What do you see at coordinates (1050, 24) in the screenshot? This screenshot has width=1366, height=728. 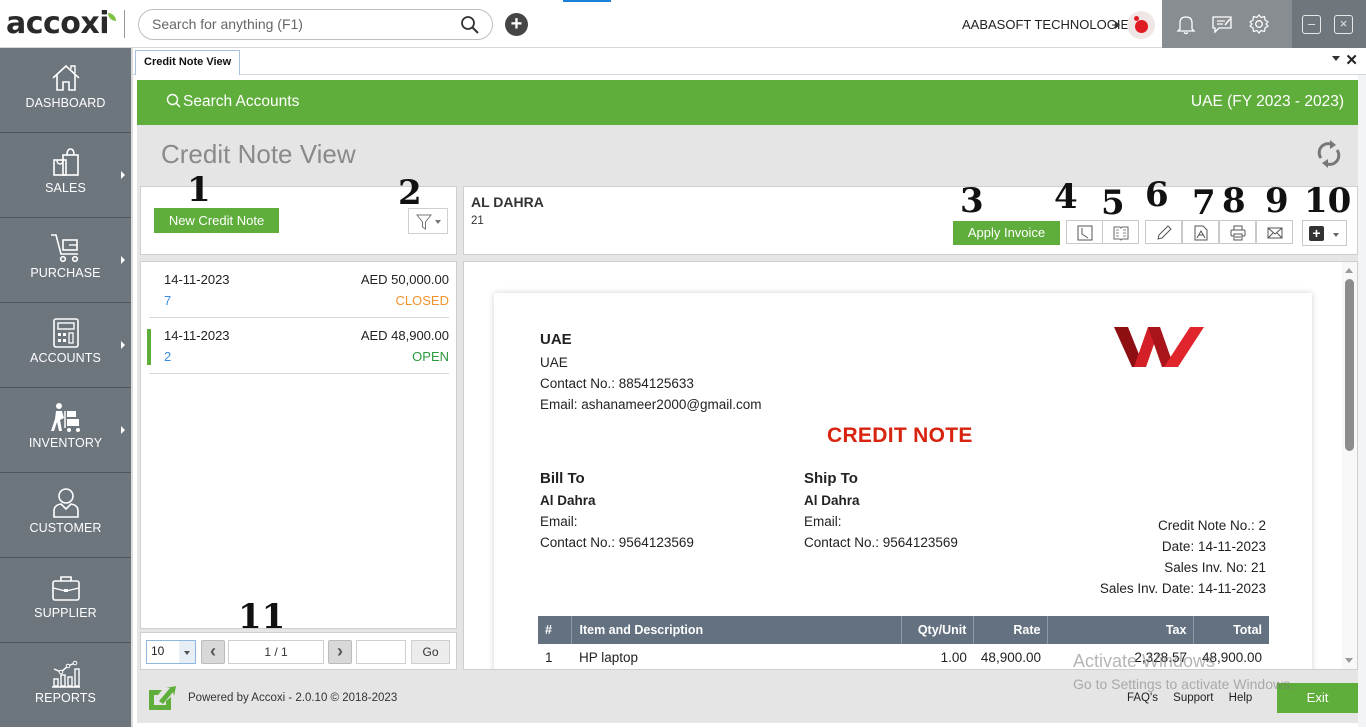 I see `company-selector: AABASOFT TECHNOLOGIES` at bounding box center [1050, 24].